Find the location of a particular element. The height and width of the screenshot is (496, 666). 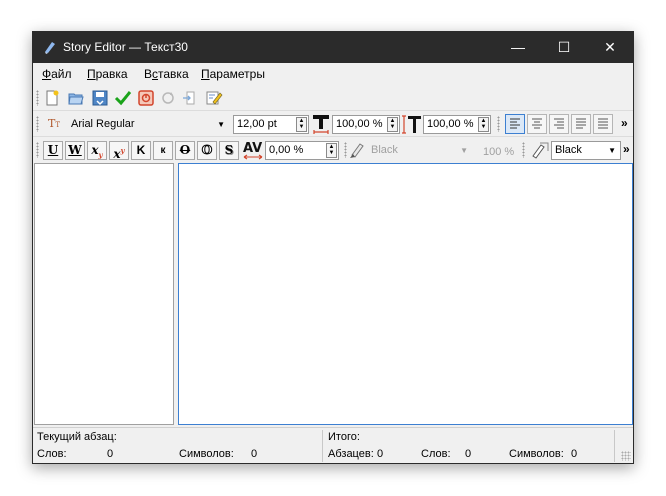

save-icon is located at coordinates (100, 98).